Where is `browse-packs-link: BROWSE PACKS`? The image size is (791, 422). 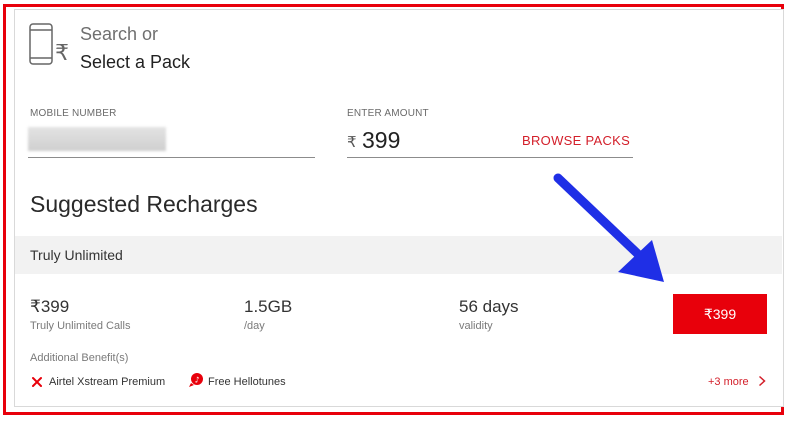 browse-packs-link: BROWSE PACKS is located at coordinates (576, 140).